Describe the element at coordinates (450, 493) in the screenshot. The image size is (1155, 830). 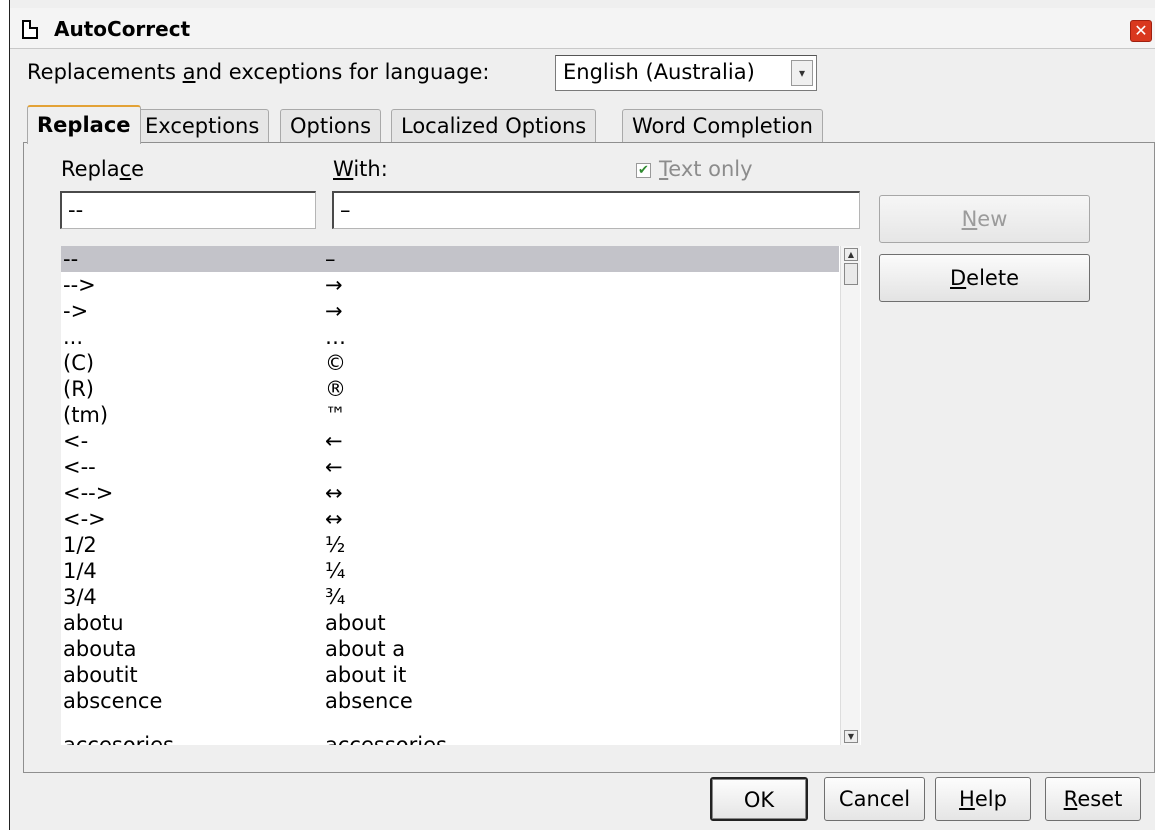
I see `table-row: <--> ↔` at that location.